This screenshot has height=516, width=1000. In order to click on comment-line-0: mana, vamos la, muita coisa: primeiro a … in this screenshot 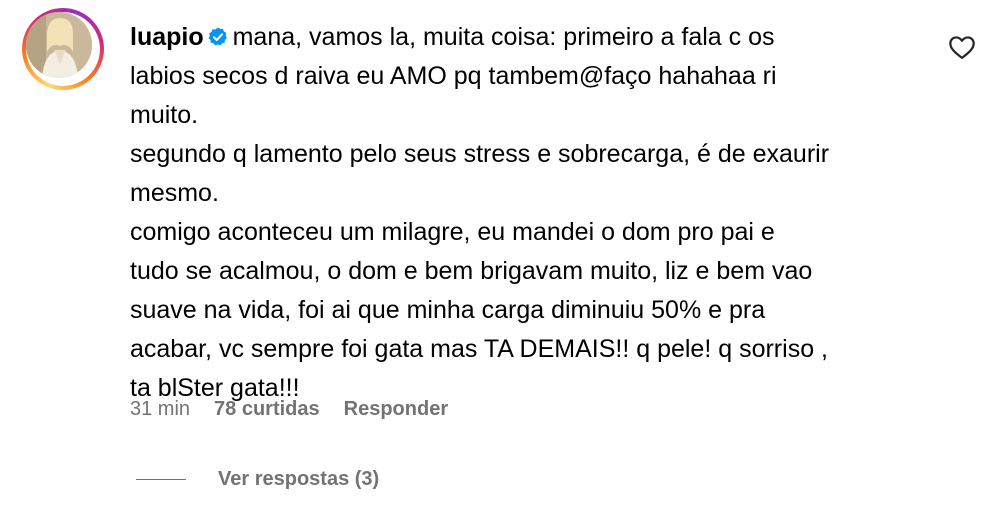, I will do `click(503, 37)`.